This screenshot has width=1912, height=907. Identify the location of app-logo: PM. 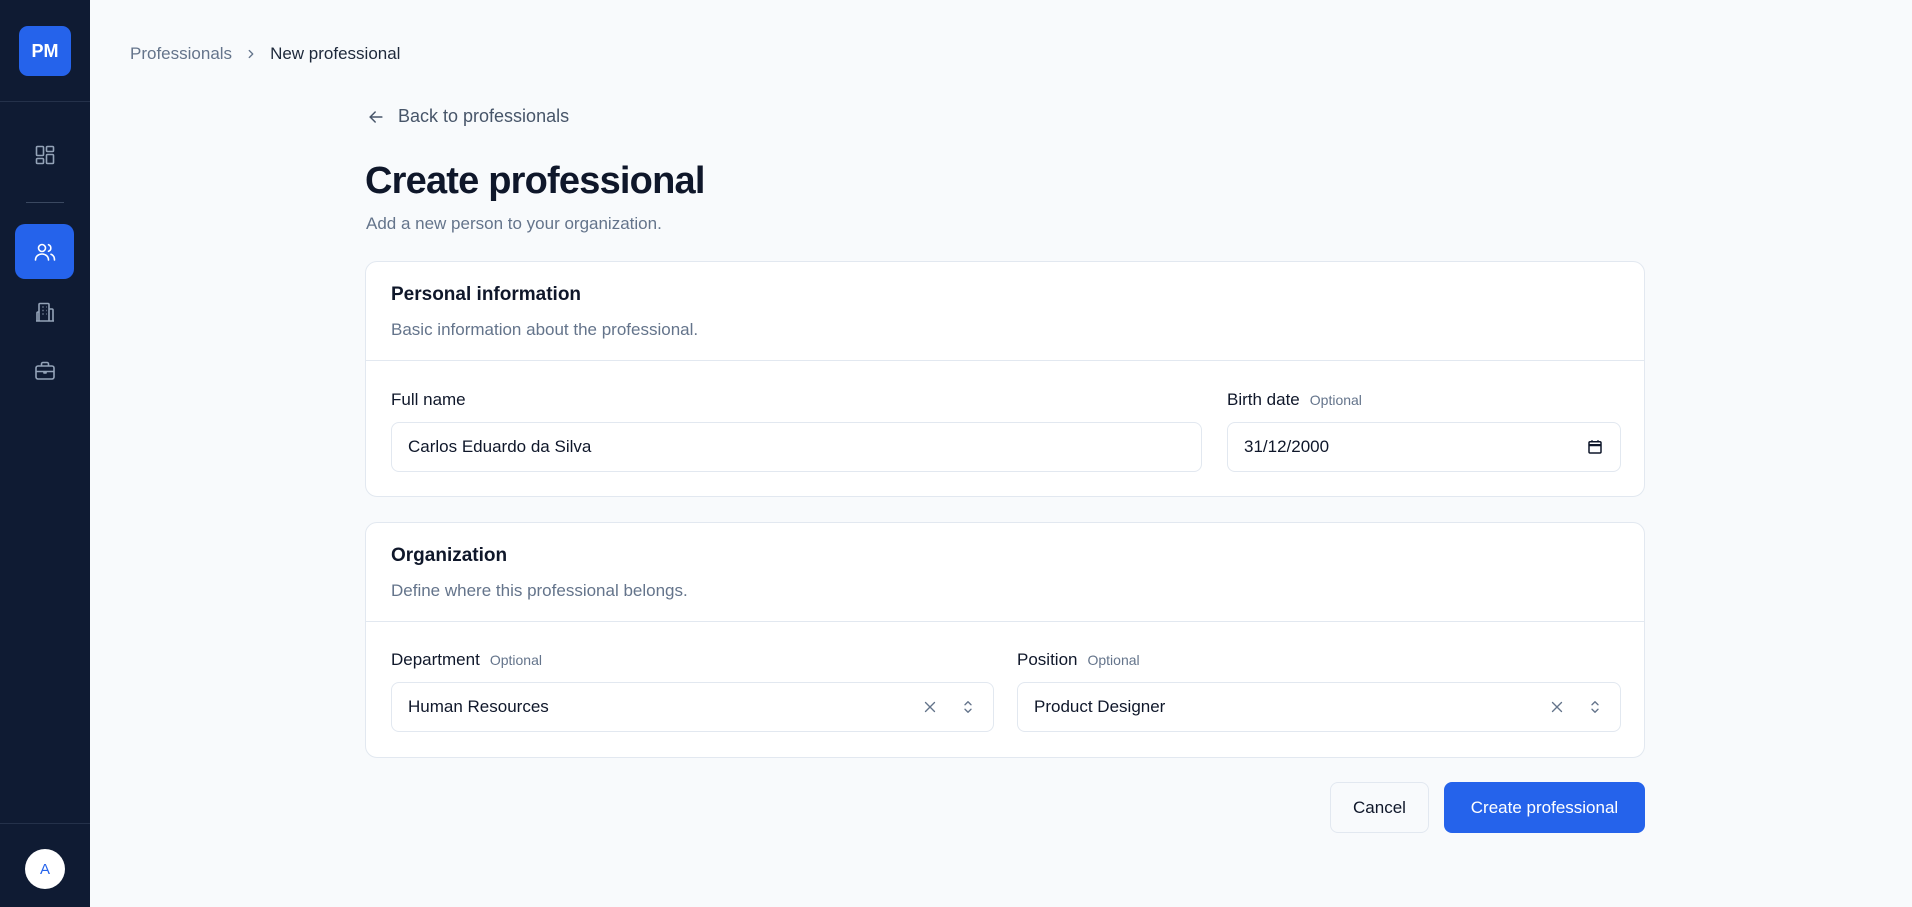
(45, 51).